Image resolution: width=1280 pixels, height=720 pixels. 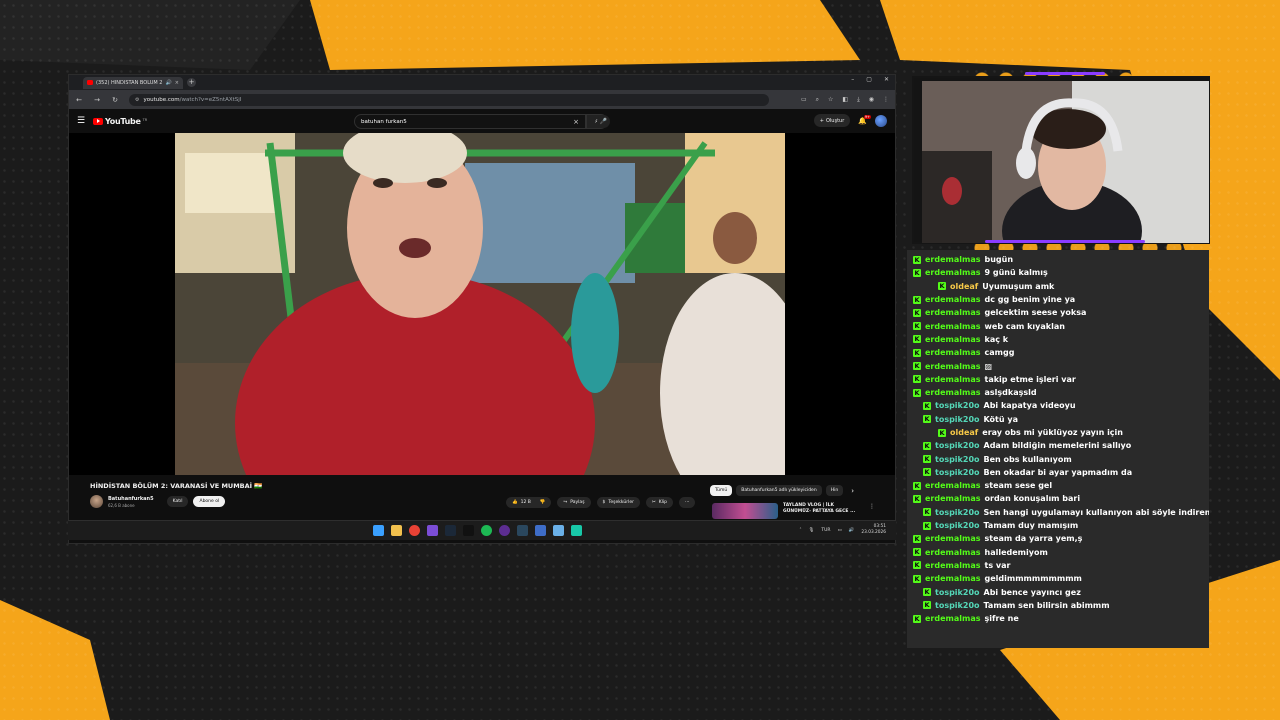 I want to click on join-button: Katıl, so click(x=177, y=501).